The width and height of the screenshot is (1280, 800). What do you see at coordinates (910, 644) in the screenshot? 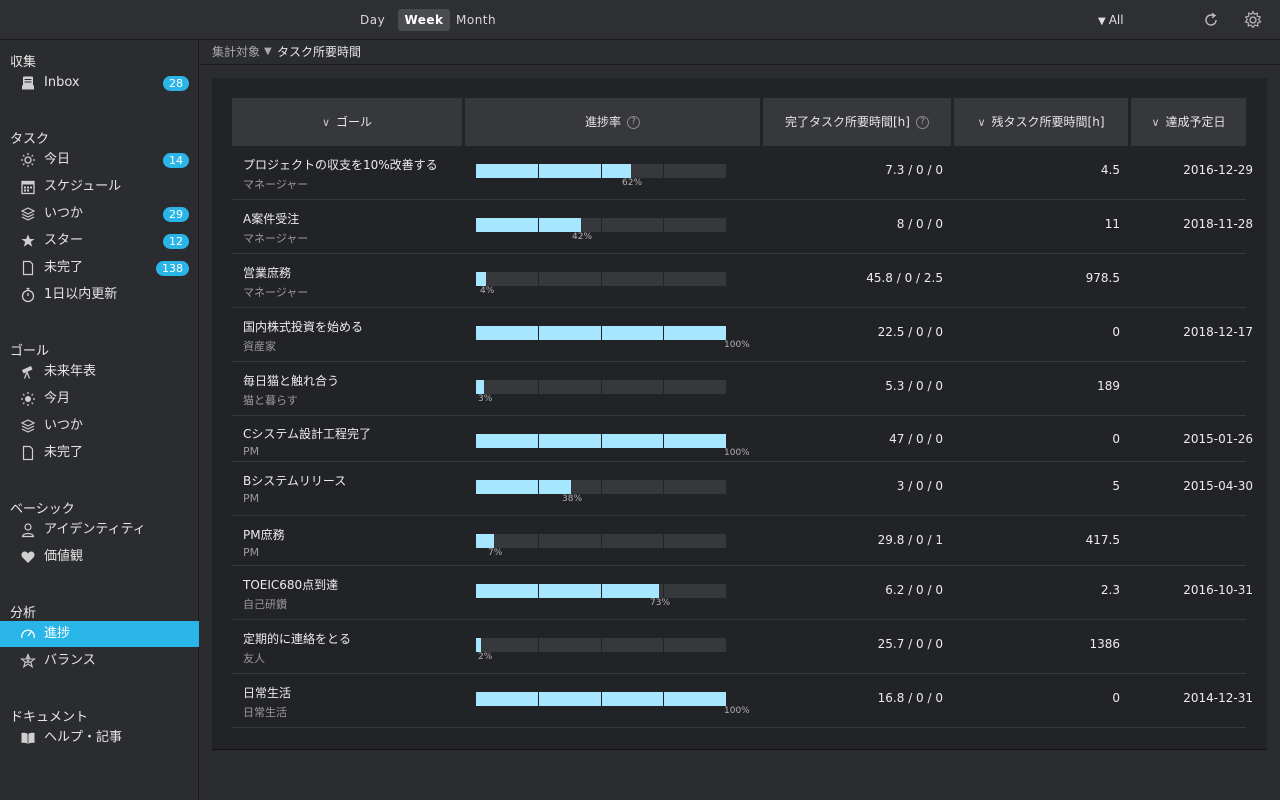
I see `done-hours: 25.7 / 0 / 0` at bounding box center [910, 644].